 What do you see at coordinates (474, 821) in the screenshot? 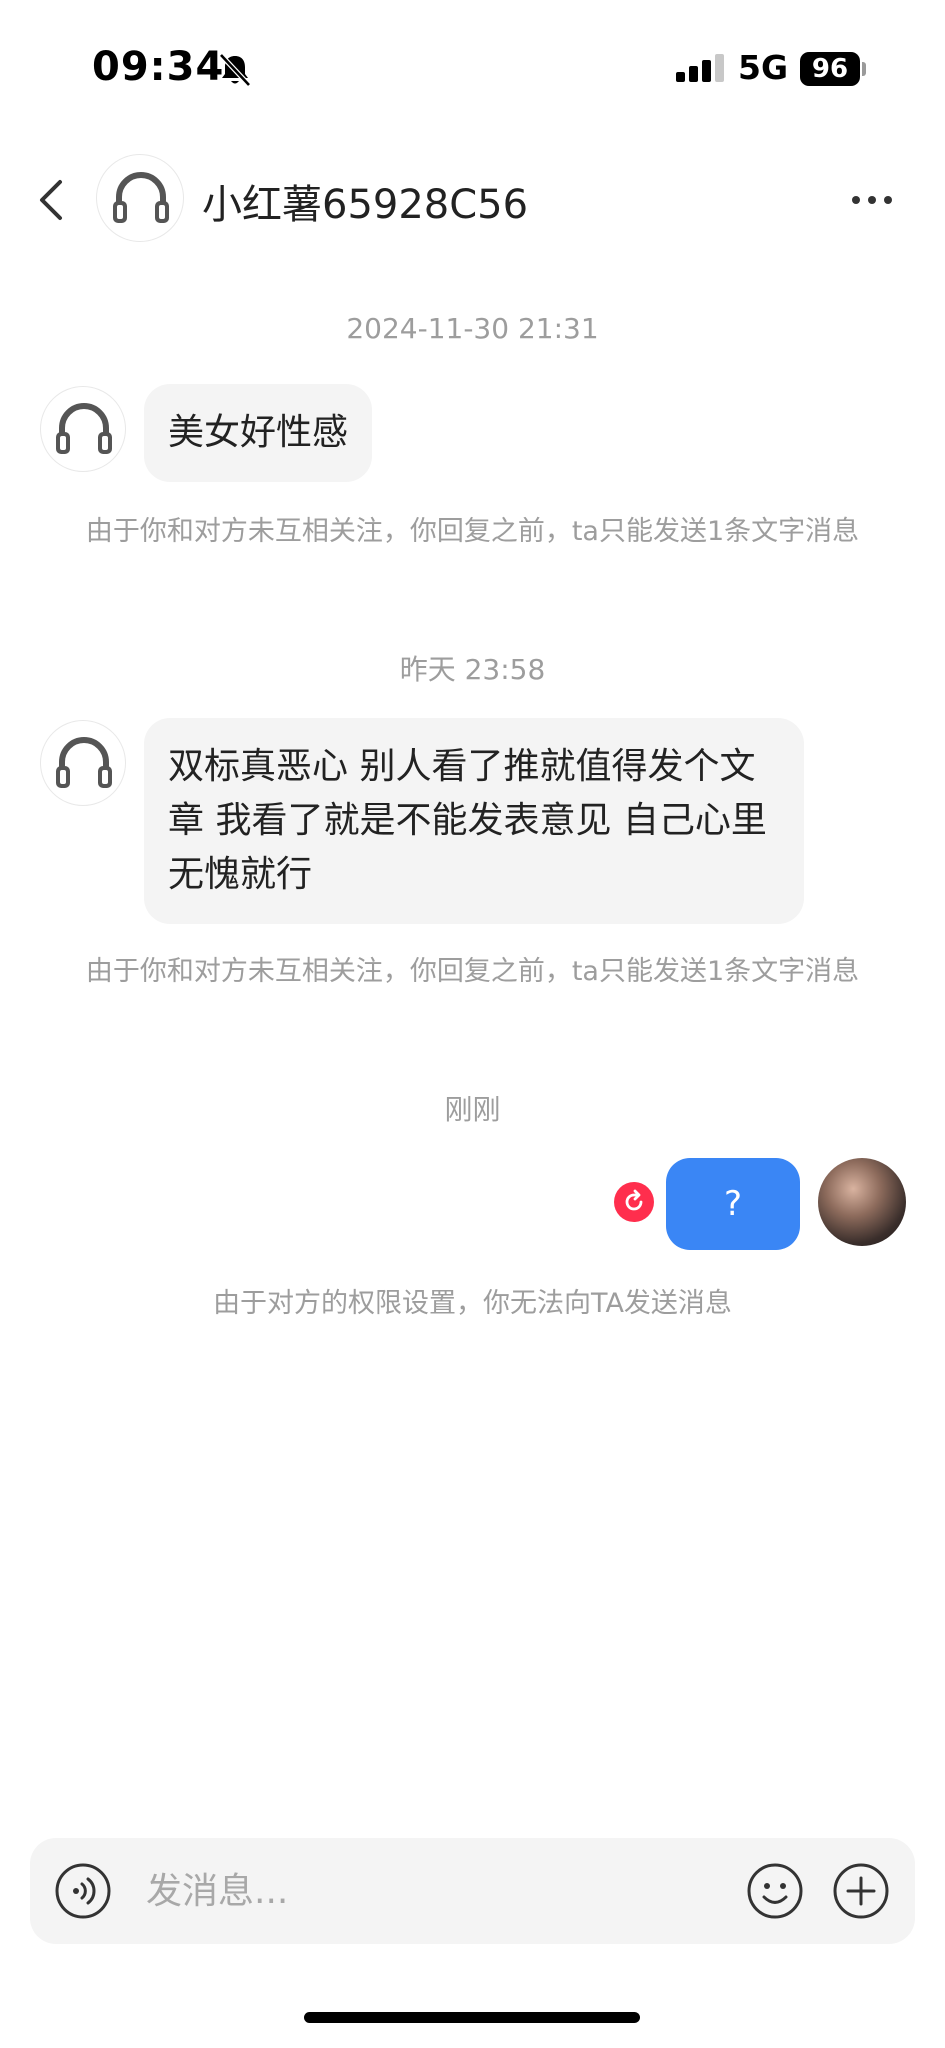
I see `incoming-message-bubble: 双标真恶心 别人看了推就值得发个文章 我看了就是不能发表意见 自己心里无愧就行` at bounding box center [474, 821].